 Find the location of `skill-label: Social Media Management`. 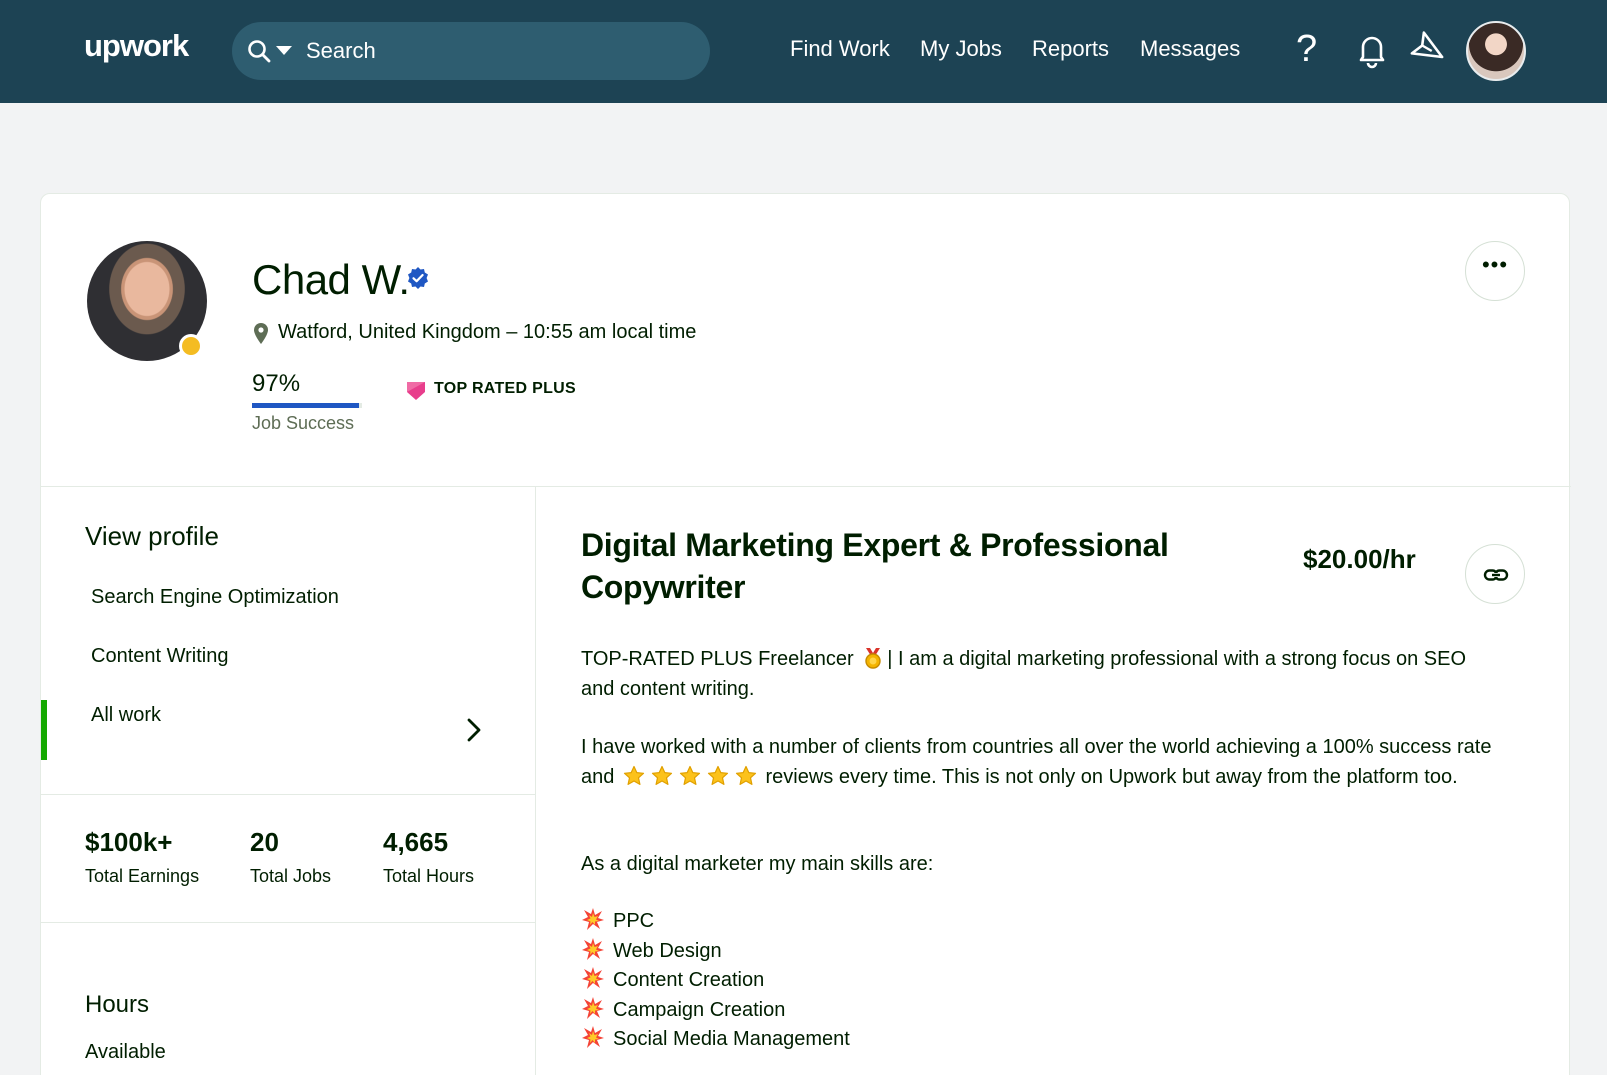

skill-label: Social Media Management is located at coordinates (731, 1039).